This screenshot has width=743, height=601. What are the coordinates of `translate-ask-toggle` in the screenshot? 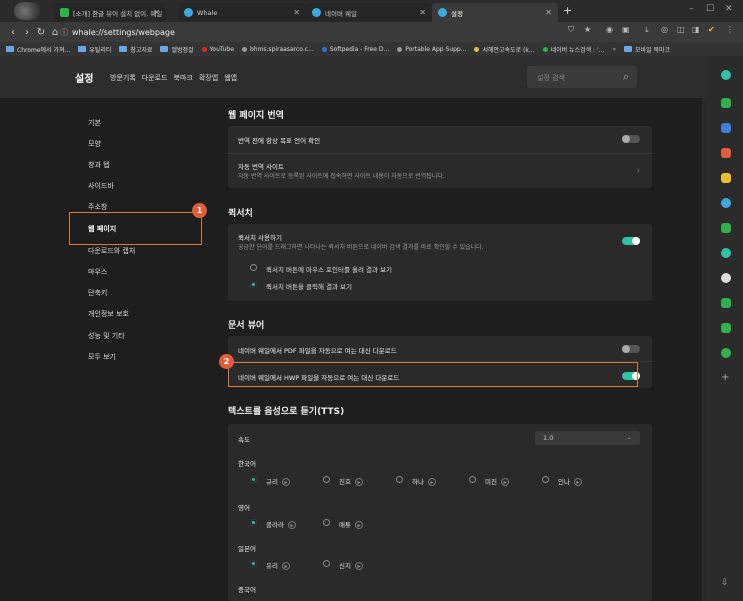 It's located at (631, 139).